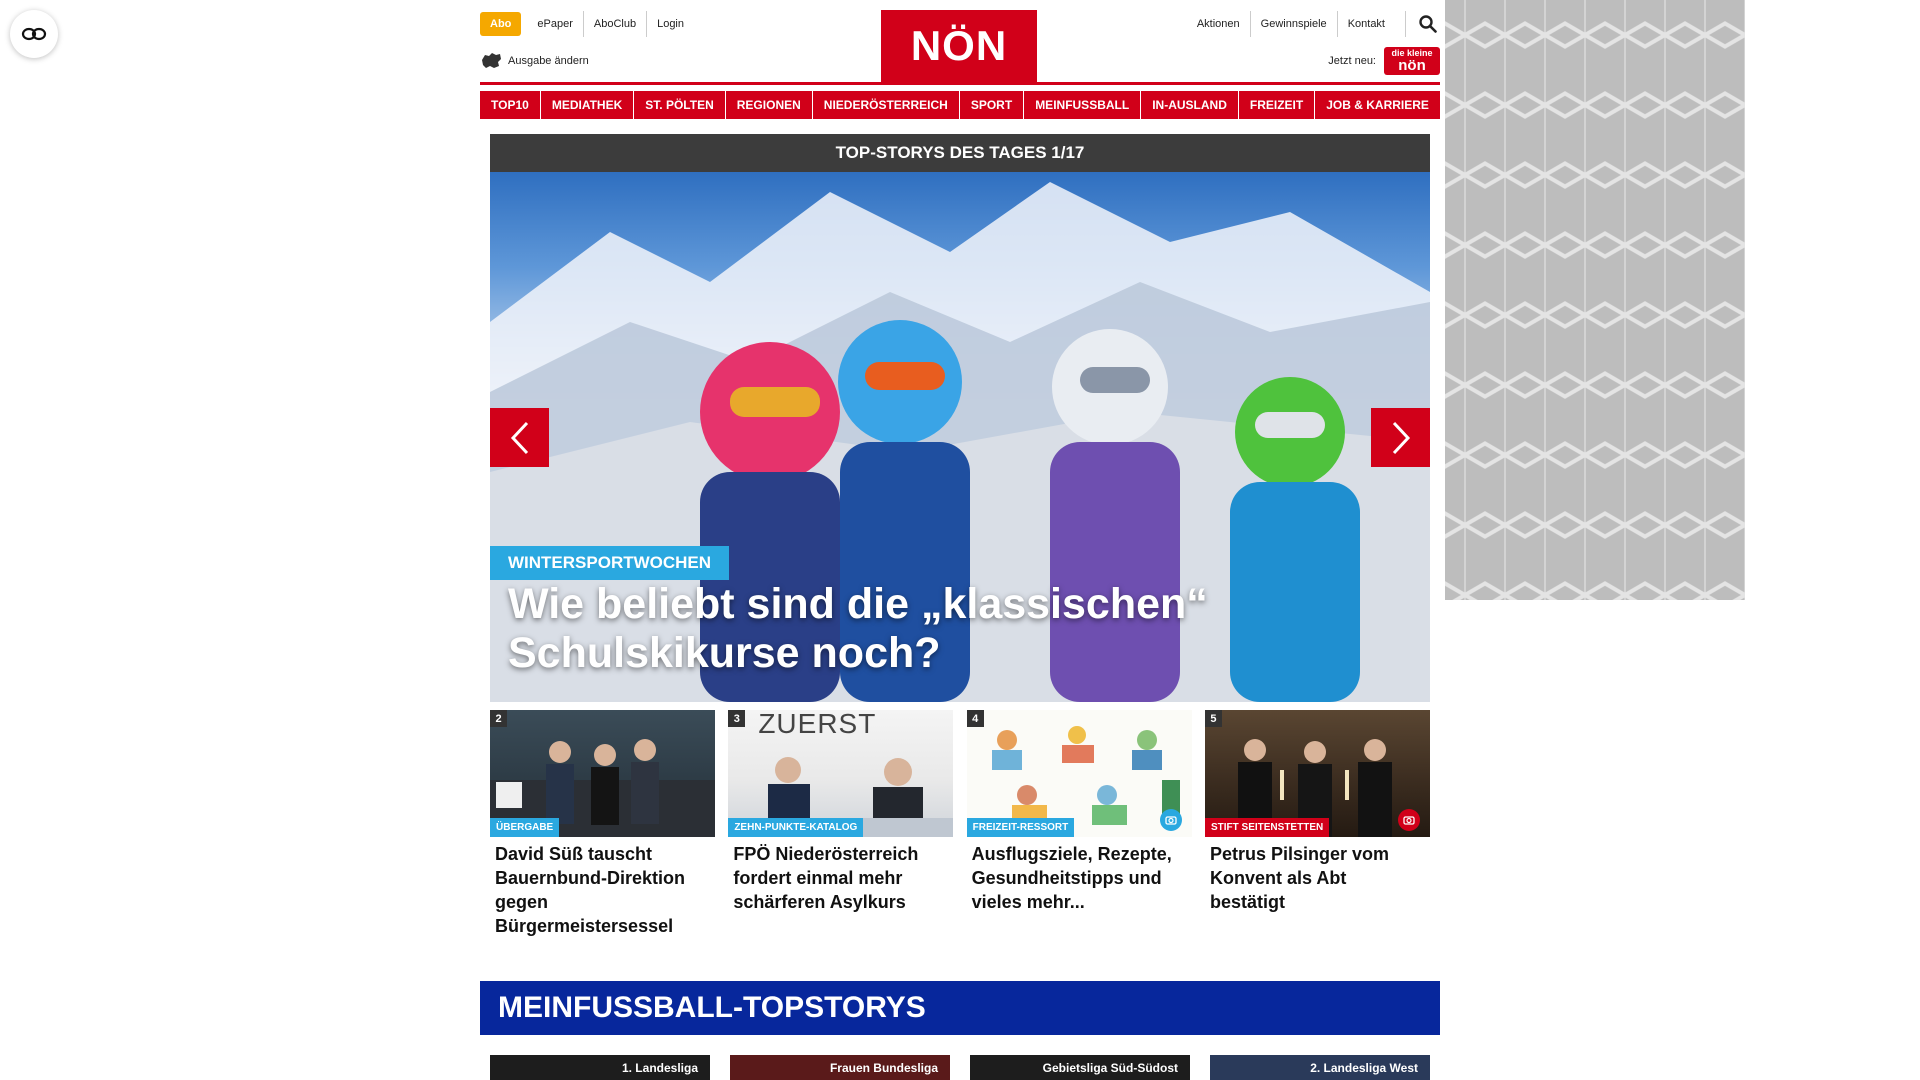 This screenshot has width=1920, height=1080. I want to click on nav-item-mediathek: MEDIATHEK, so click(587, 105).